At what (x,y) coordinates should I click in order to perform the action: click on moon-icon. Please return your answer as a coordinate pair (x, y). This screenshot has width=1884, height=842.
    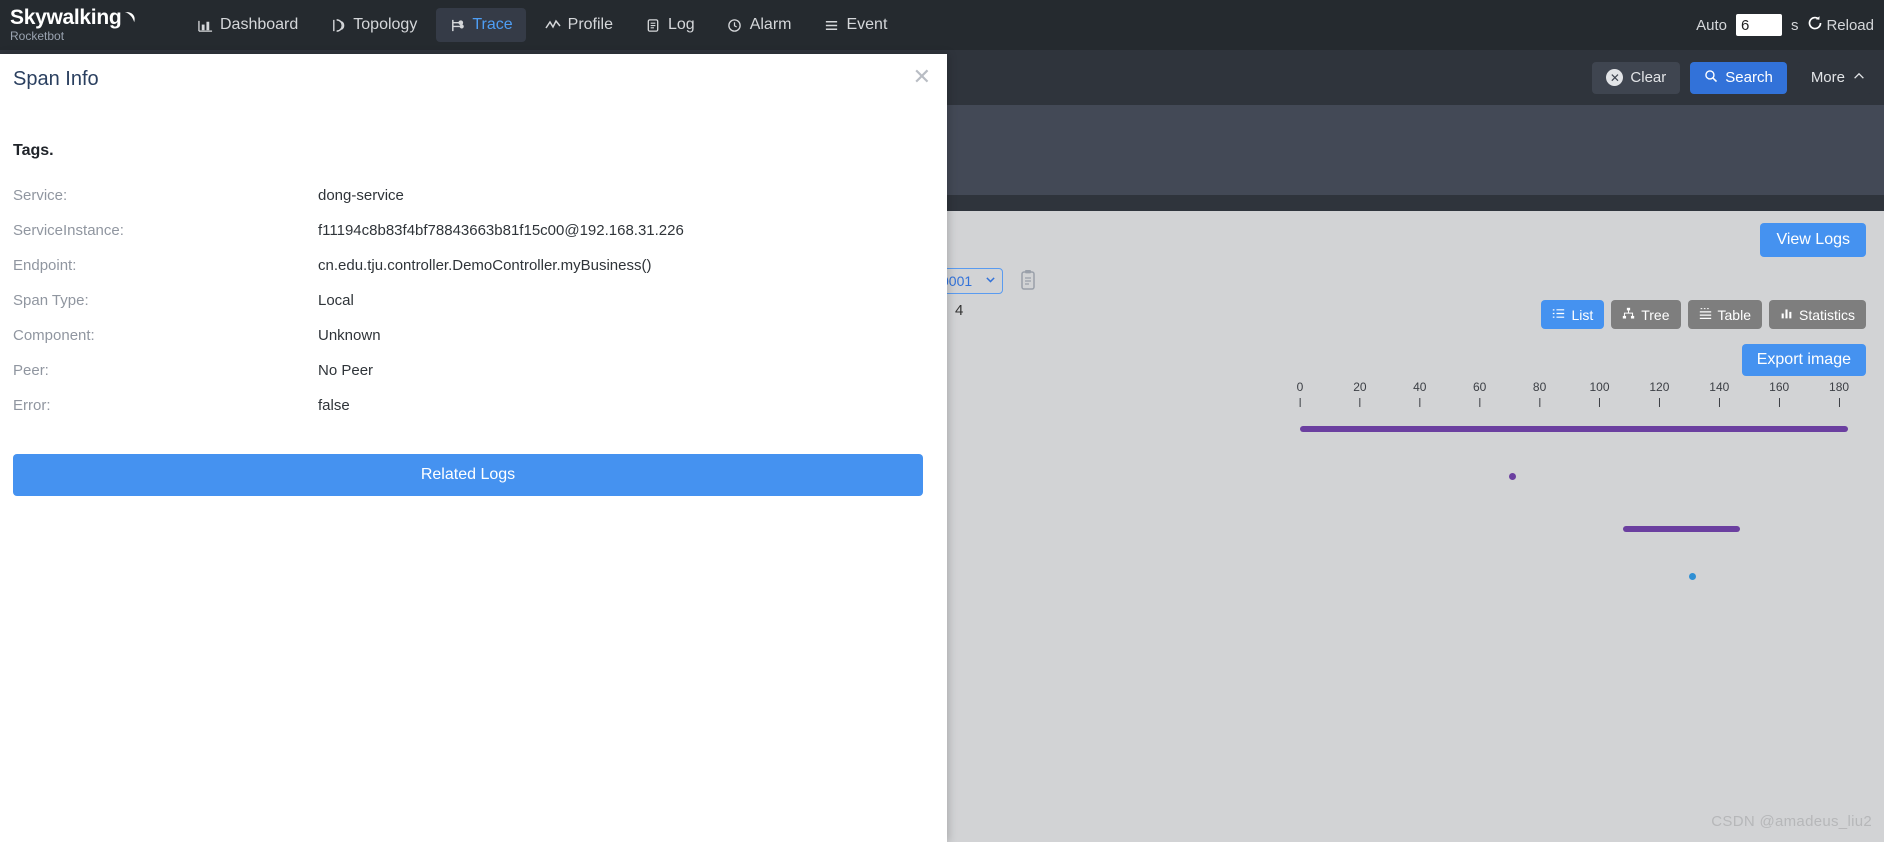
    Looking at the image, I should click on (129, 18).